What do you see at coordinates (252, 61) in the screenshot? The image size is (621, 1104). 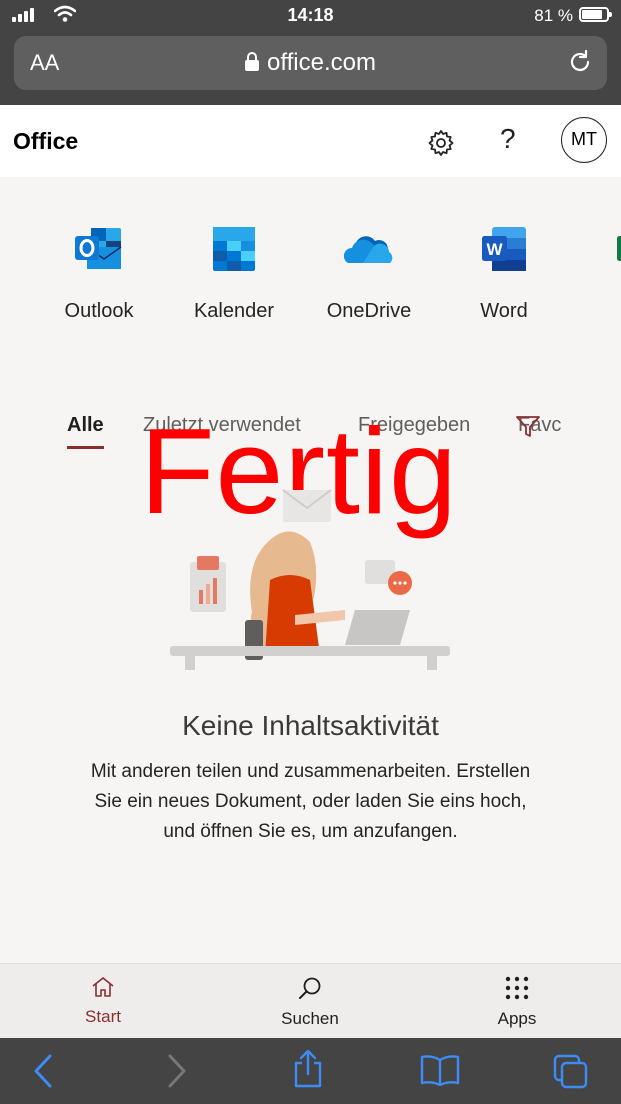 I see `lock-icon` at bounding box center [252, 61].